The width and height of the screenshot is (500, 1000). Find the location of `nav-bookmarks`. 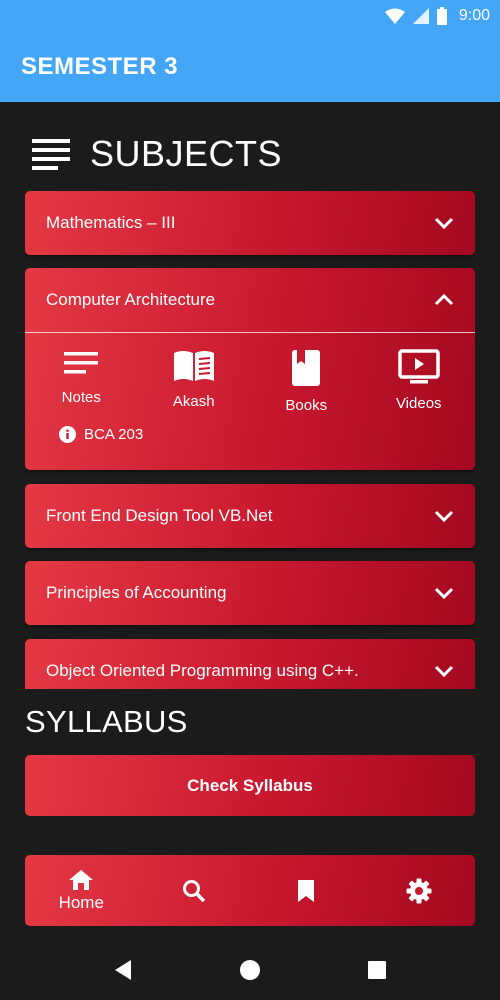

nav-bookmarks is located at coordinates (306, 891).